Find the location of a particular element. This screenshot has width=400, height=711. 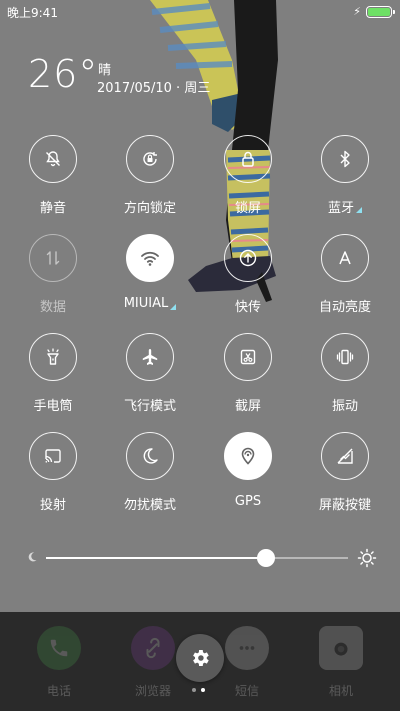

toggle-block-keys: 屏蔽按键 is located at coordinates (345, 474).